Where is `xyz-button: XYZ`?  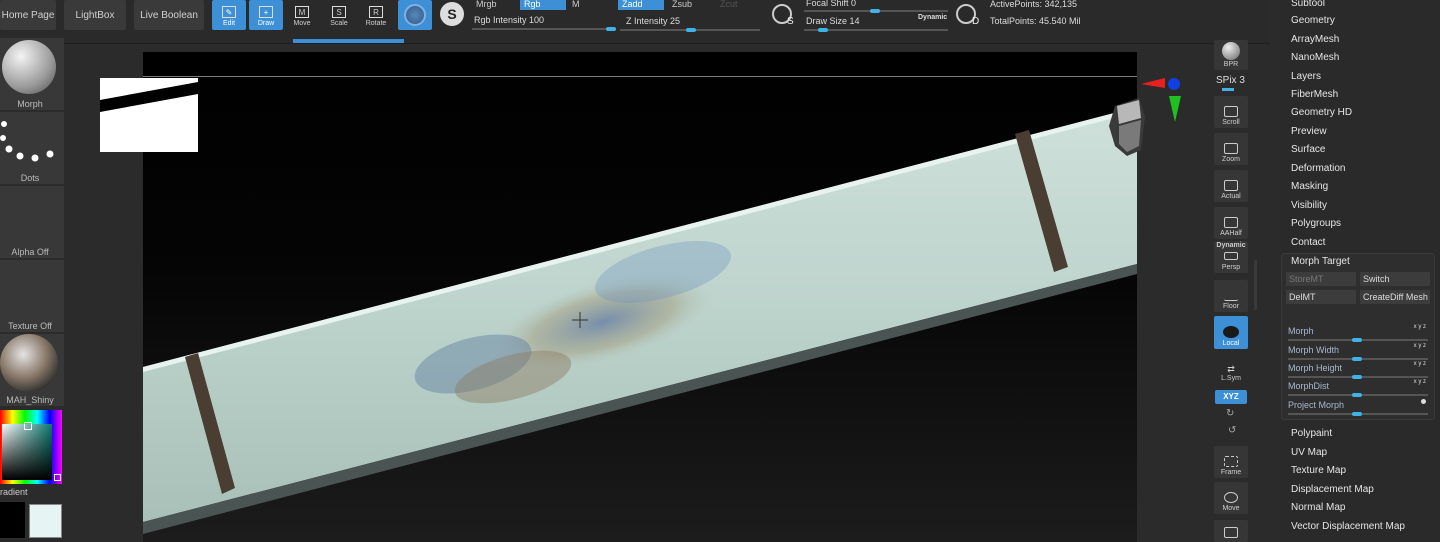
xyz-button: XYZ is located at coordinates (1231, 397).